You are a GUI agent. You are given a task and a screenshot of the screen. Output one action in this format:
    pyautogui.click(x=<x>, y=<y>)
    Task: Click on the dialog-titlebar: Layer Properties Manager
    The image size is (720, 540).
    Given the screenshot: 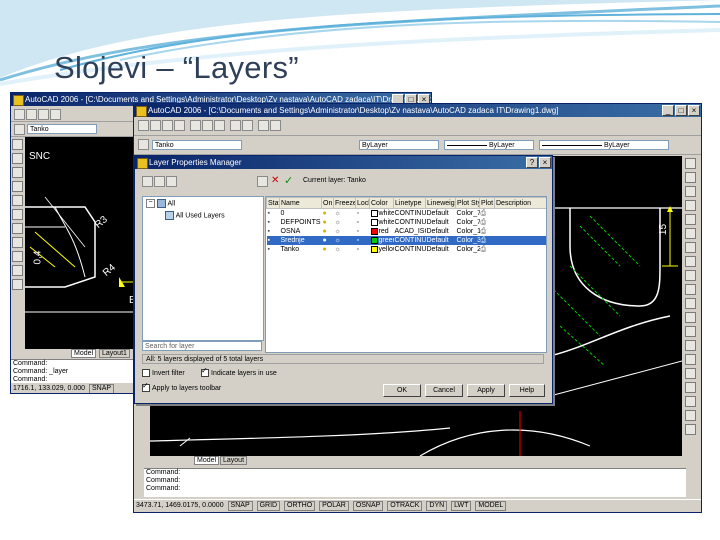 What is the action you would take?
    pyautogui.click(x=343, y=162)
    